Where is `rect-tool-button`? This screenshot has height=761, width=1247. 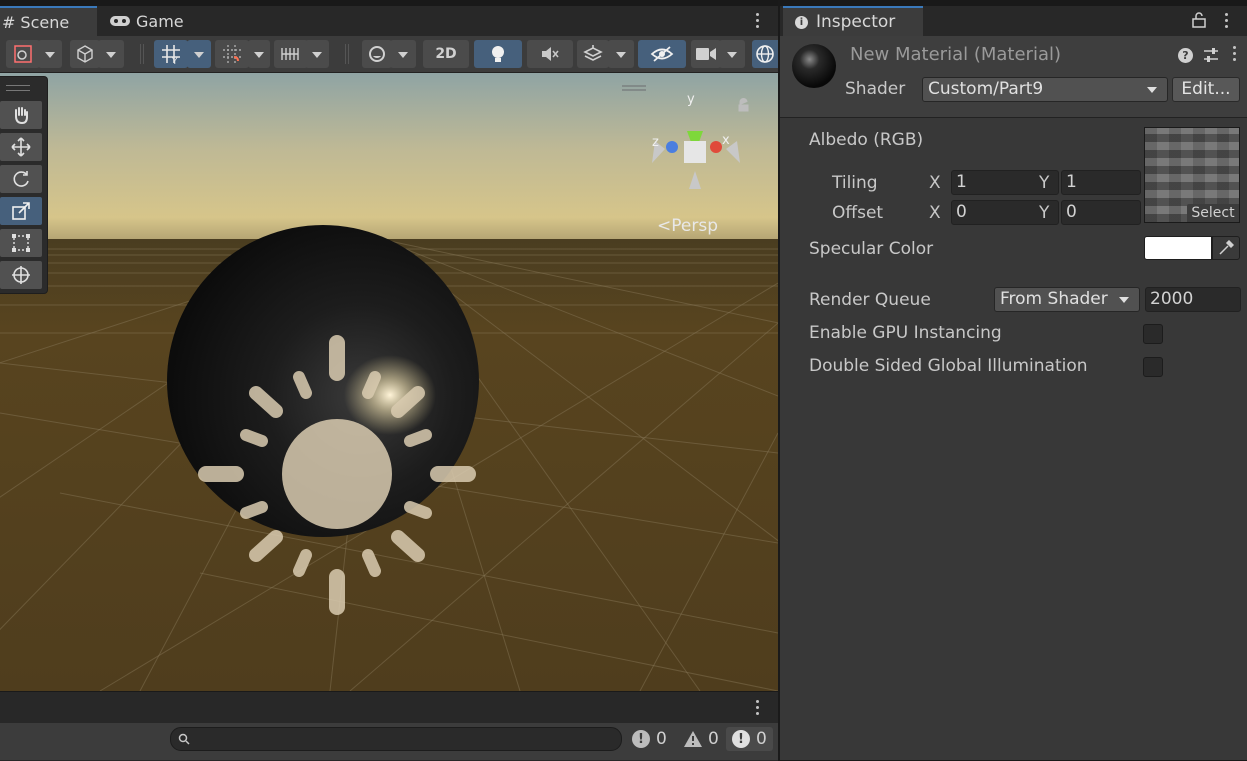 rect-tool-button is located at coordinates (21, 243).